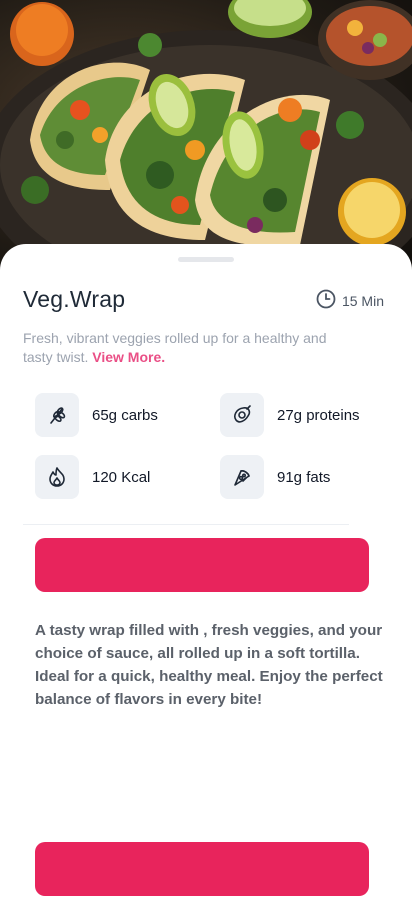 This screenshot has height=922, width=412. Describe the element at coordinates (275, 477) in the screenshot. I see `stat-fats: 91g fats` at that location.